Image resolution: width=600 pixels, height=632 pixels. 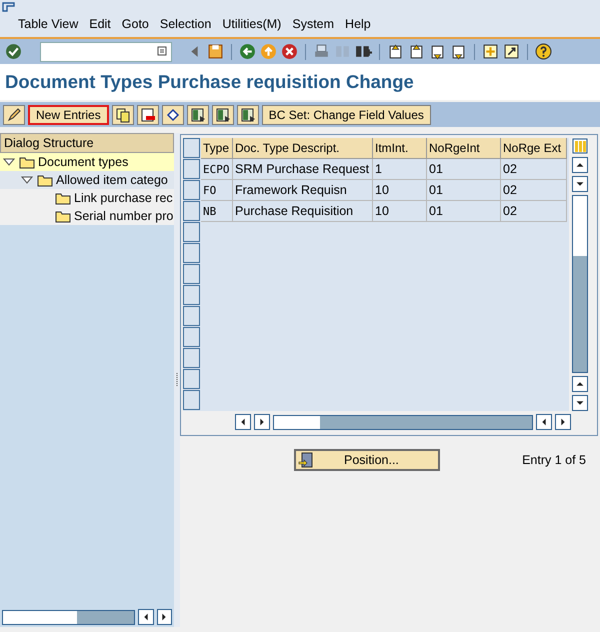 What do you see at coordinates (217, 211) in the screenshot?
I see `table-cell: NB` at bounding box center [217, 211].